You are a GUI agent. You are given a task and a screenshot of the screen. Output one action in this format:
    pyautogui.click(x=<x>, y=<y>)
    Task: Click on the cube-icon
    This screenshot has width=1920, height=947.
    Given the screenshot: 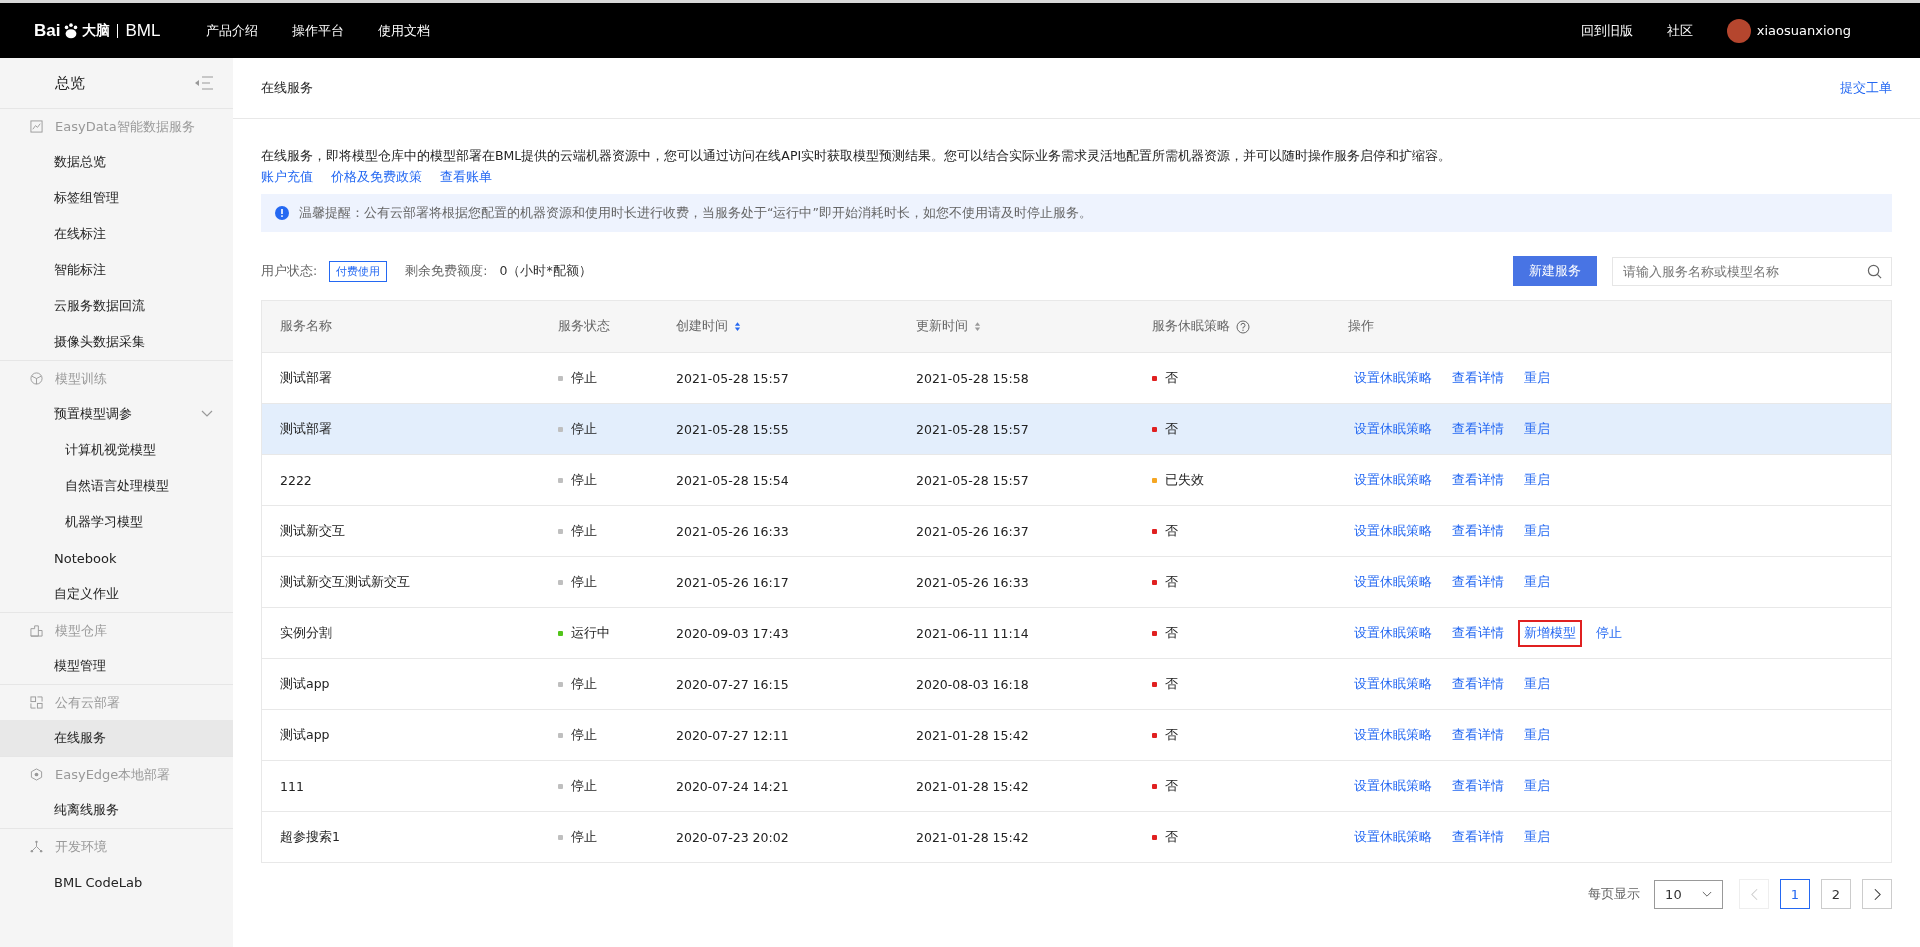 What is the action you would take?
    pyautogui.click(x=36, y=378)
    